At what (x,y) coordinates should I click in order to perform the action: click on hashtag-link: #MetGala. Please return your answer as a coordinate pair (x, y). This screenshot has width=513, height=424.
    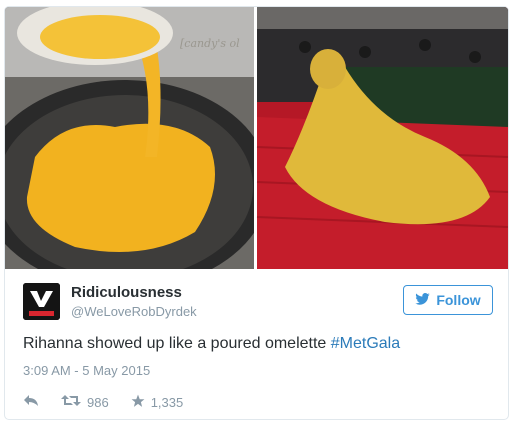
    Looking at the image, I should click on (365, 343).